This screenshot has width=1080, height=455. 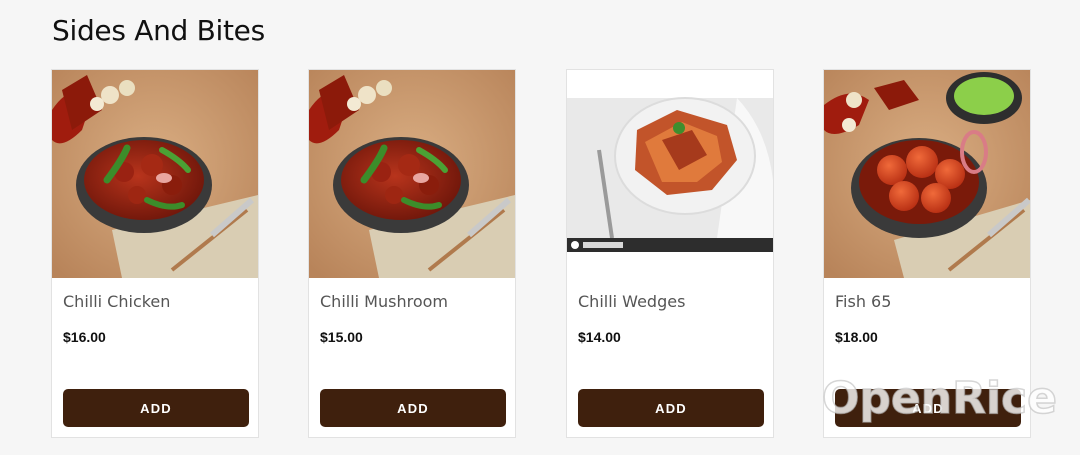 I want to click on chilli-wedges-image, so click(x=670, y=174).